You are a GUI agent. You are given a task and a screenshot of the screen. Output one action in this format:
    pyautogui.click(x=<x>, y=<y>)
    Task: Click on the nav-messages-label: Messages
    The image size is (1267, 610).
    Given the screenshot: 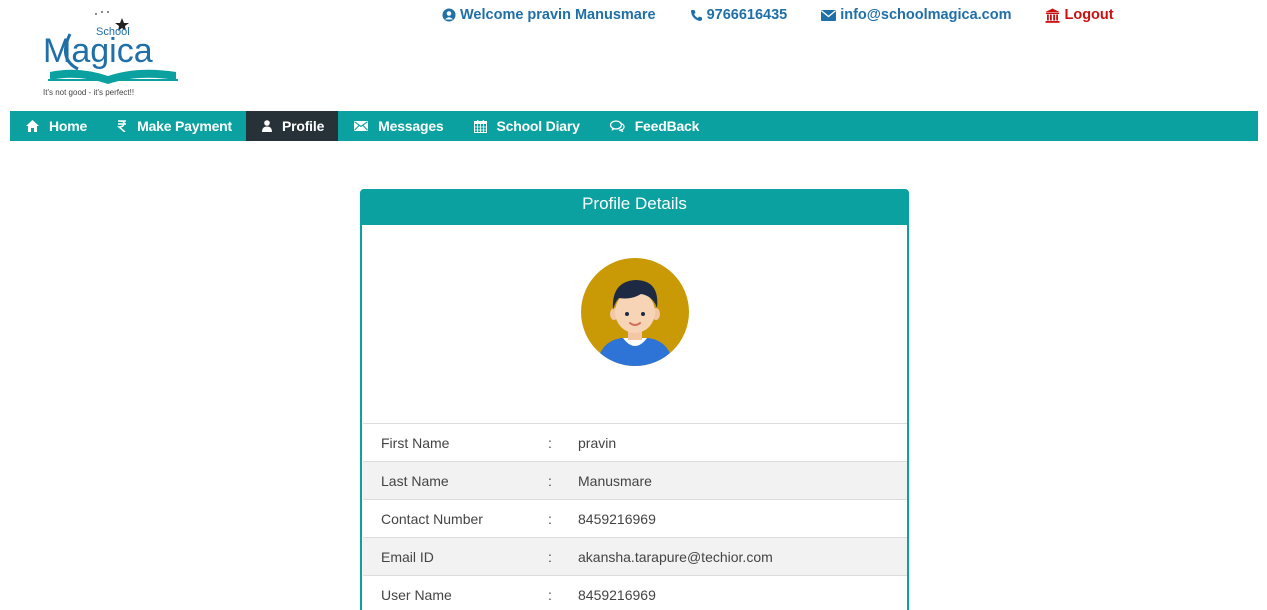 What is the action you would take?
    pyautogui.click(x=411, y=126)
    